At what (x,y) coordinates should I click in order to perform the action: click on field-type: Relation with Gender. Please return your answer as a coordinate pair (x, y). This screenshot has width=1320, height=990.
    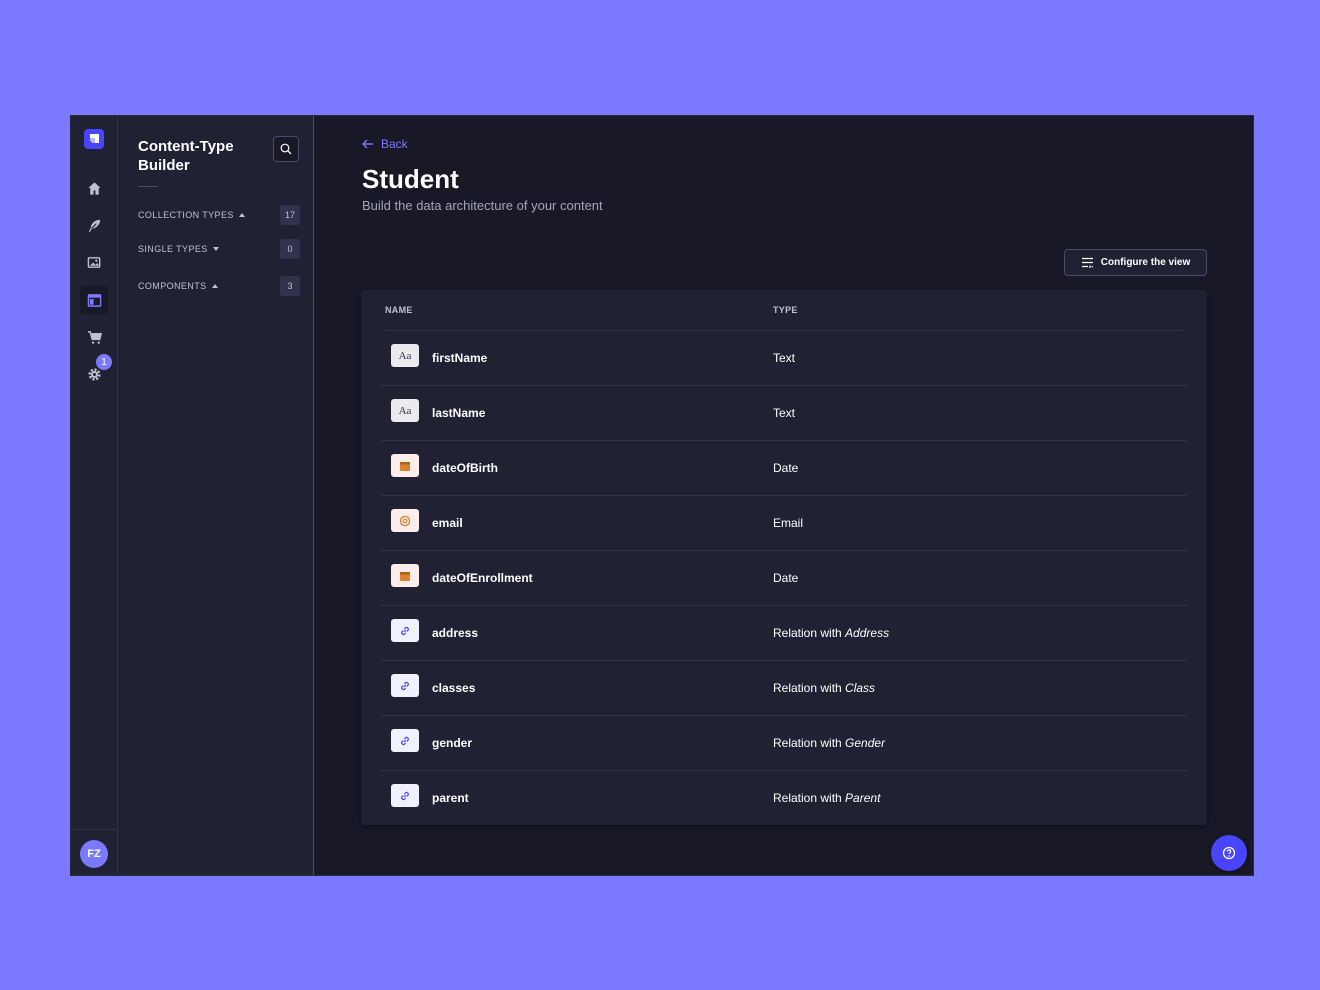
    Looking at the image, I should click on (829, 743).